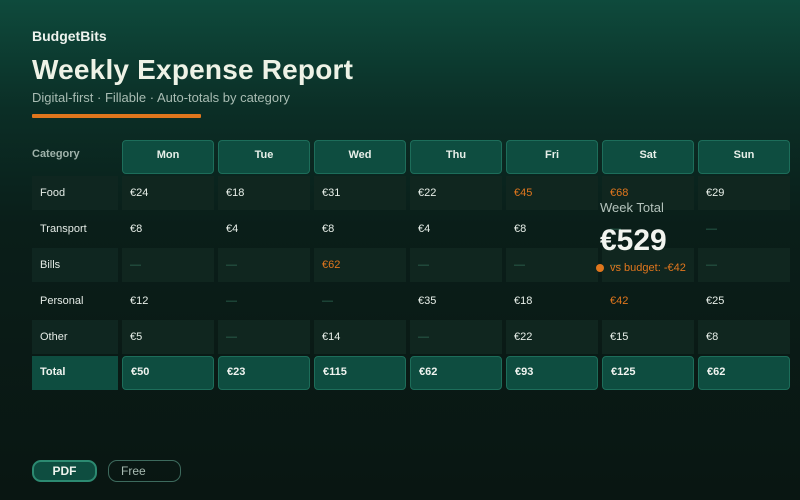 The width and height of the screenshot is (800, 500). Describe the element at coordinates (264, 193) in the screenshot. I see `expense-cell-food-tue: €18` at that location.